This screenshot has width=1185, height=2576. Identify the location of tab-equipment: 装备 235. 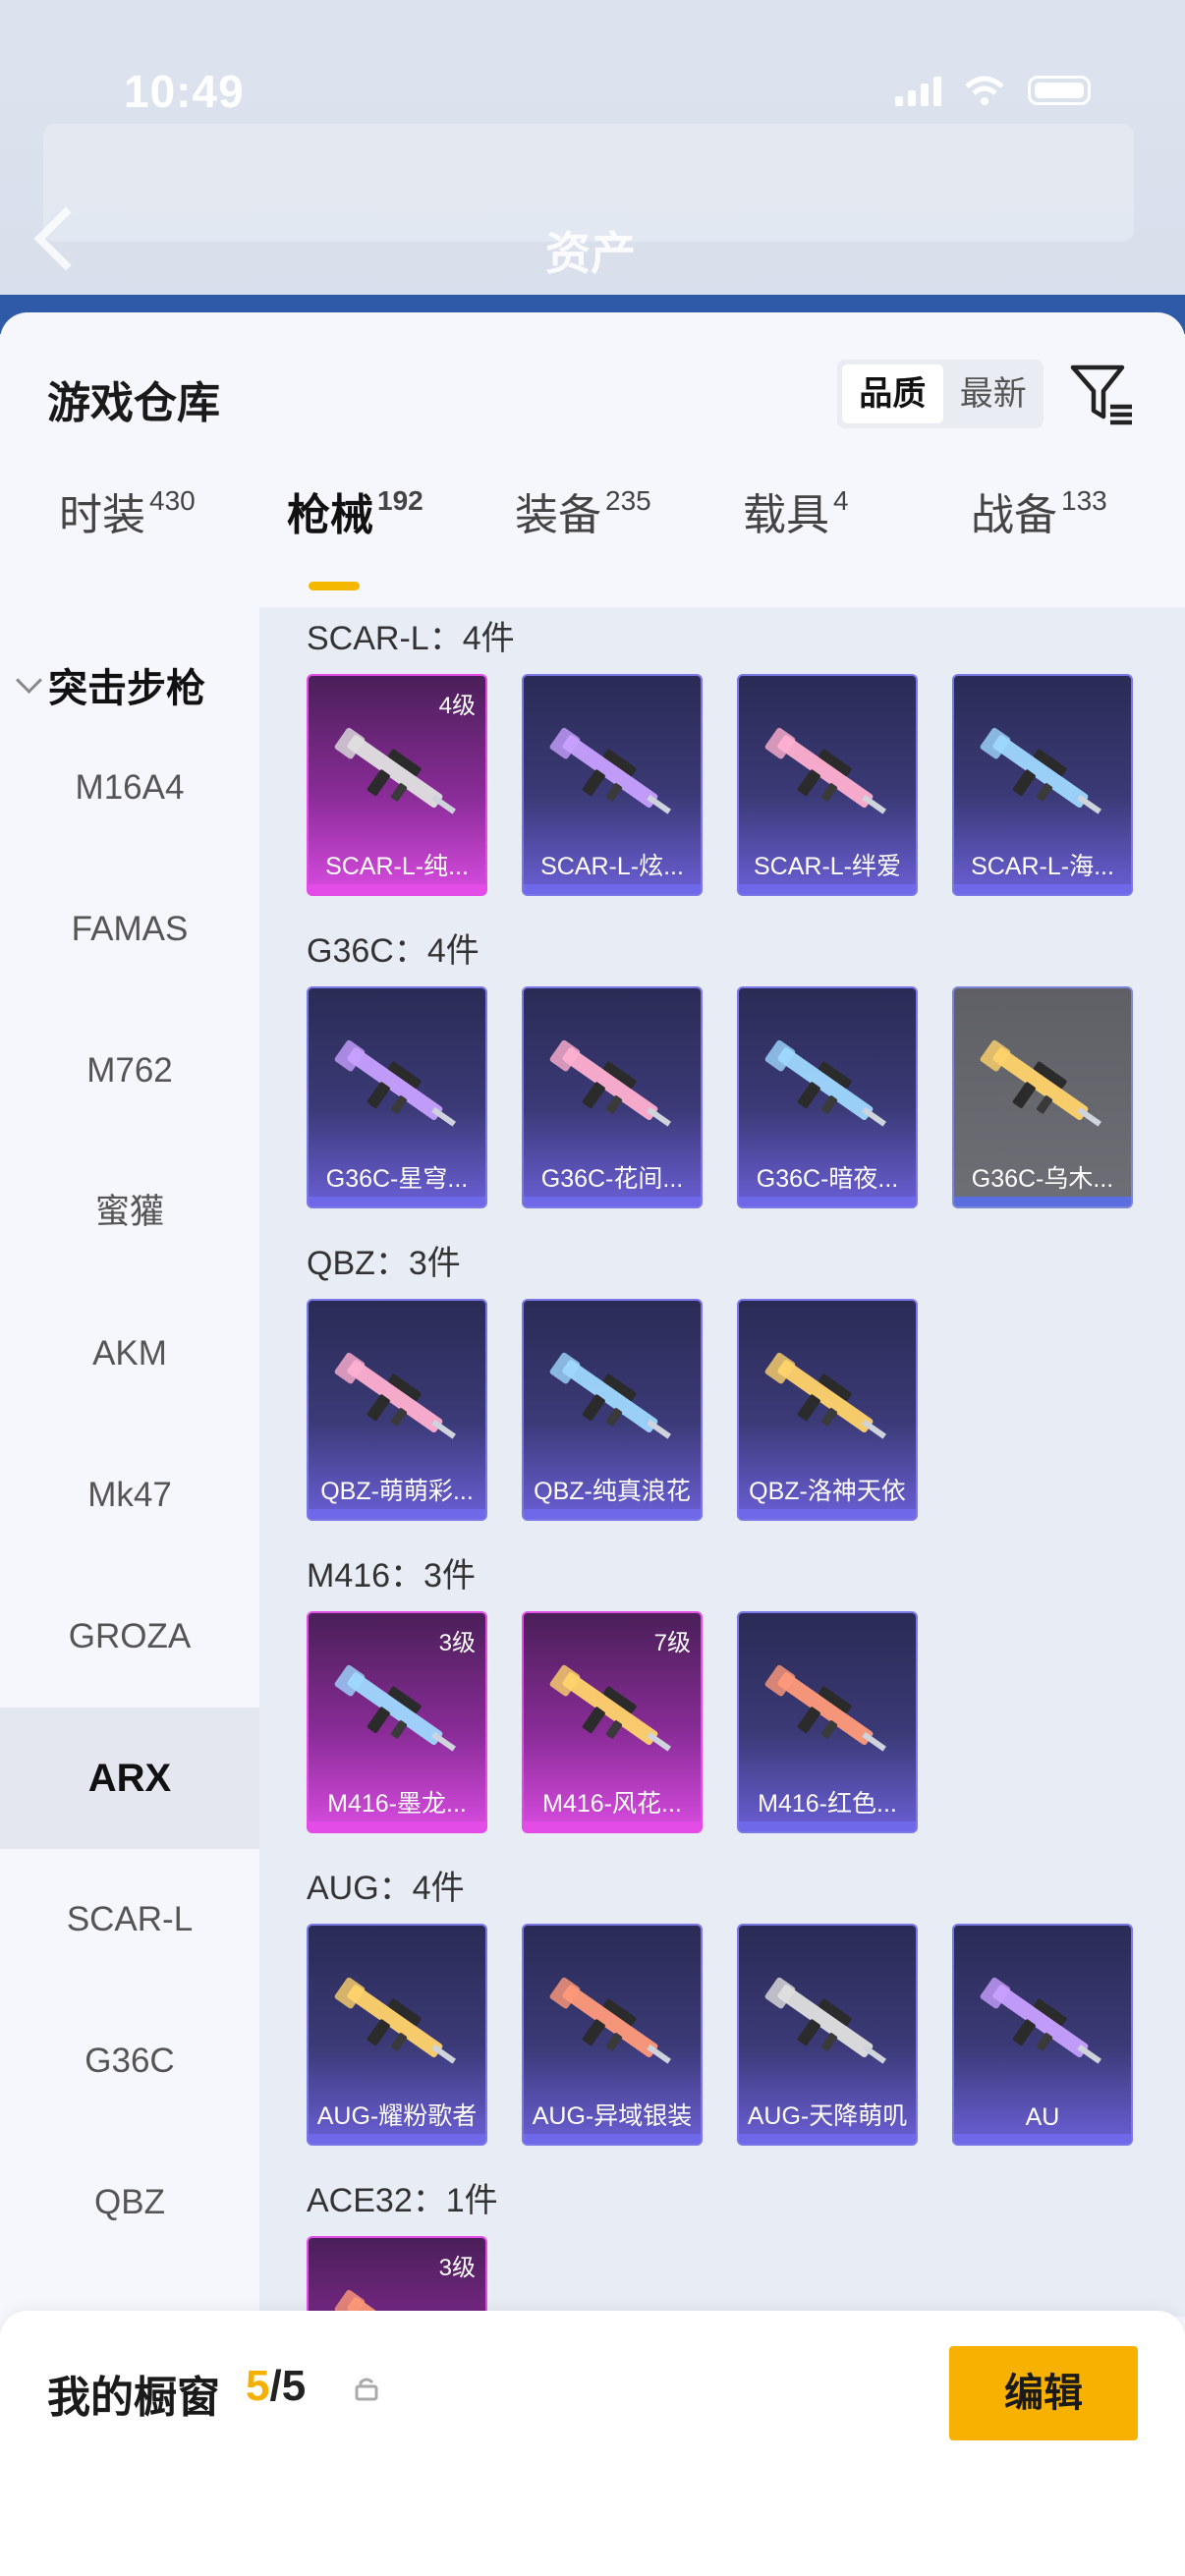
(583, 510).